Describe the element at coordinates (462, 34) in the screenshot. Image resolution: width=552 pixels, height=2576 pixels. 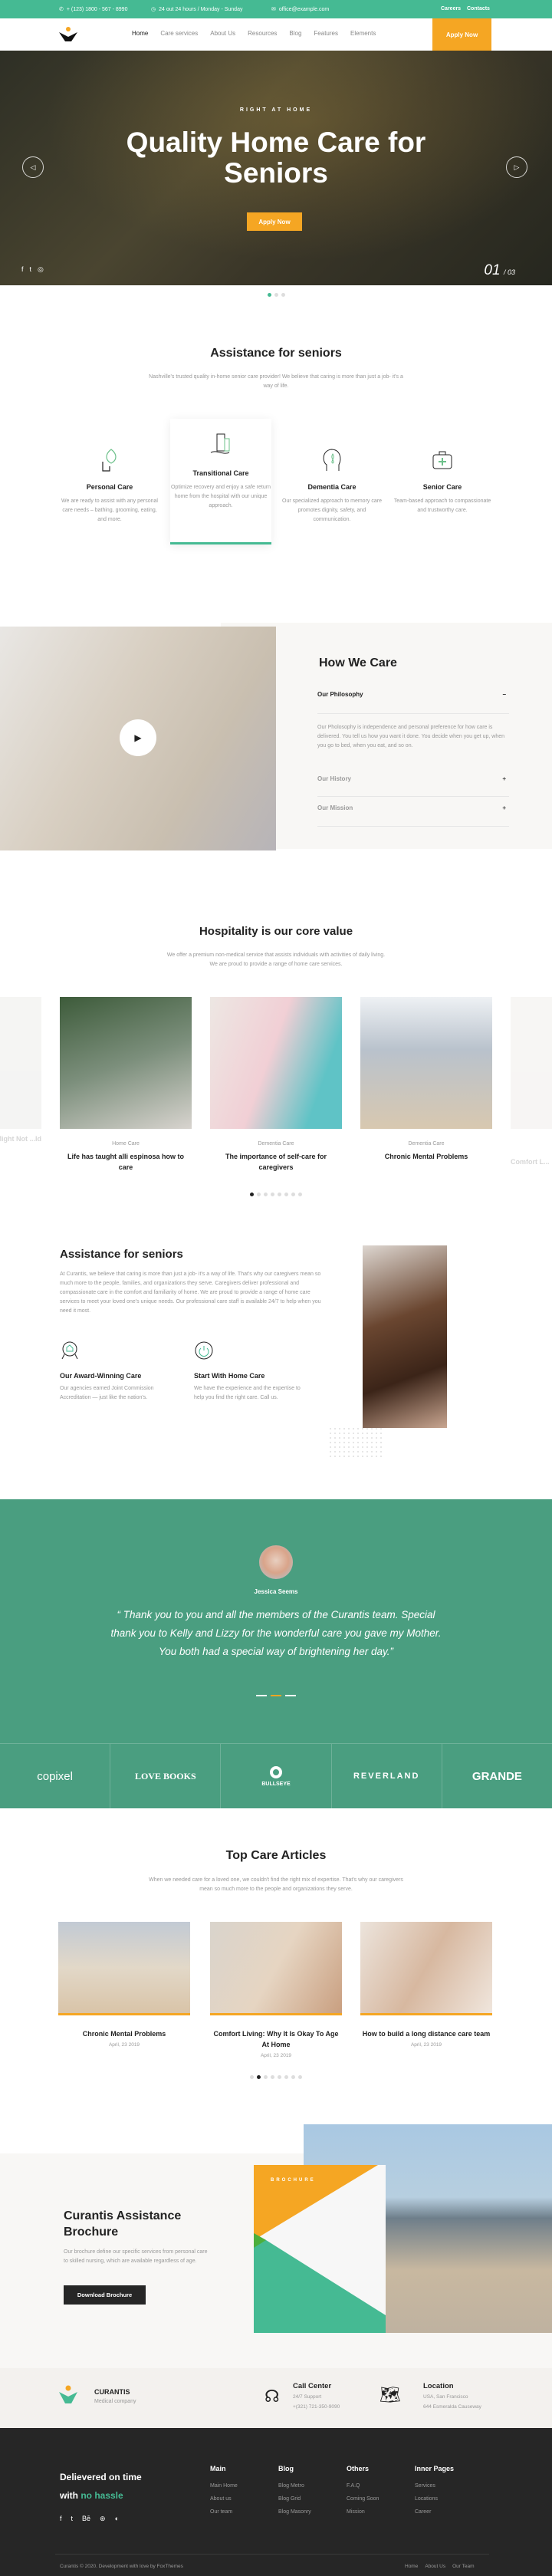
I see `apply-now-button: Apply Now` at that location.